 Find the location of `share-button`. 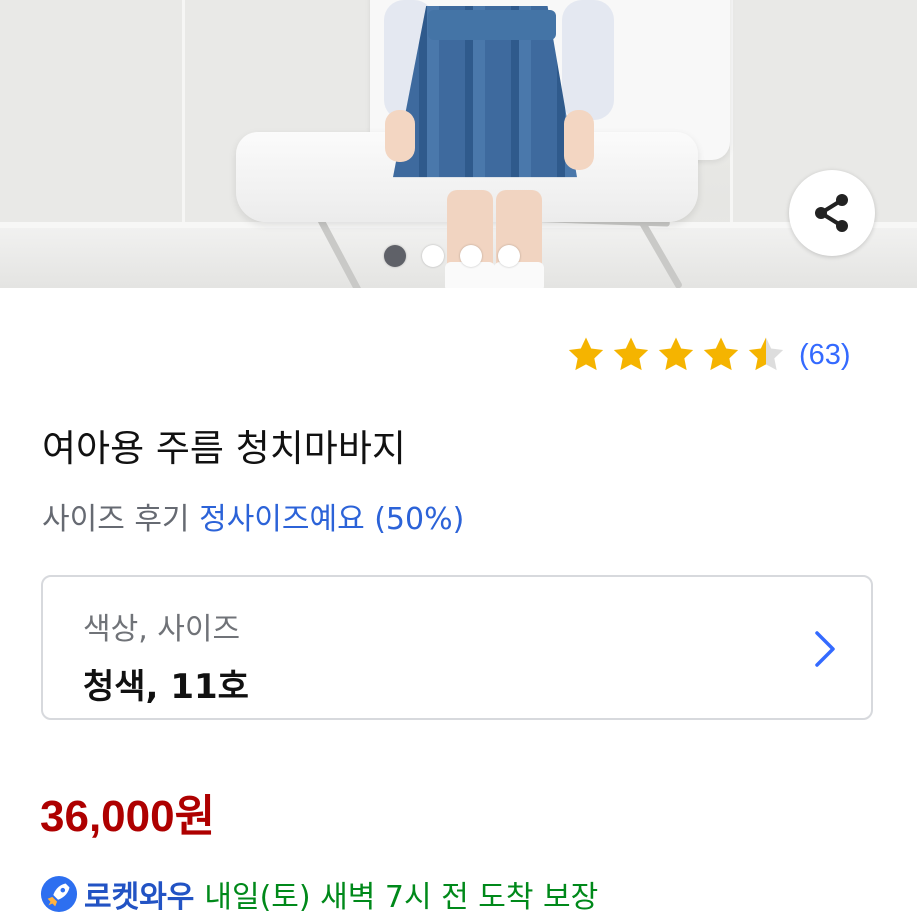

share-button is located at coordinates (832, 213).